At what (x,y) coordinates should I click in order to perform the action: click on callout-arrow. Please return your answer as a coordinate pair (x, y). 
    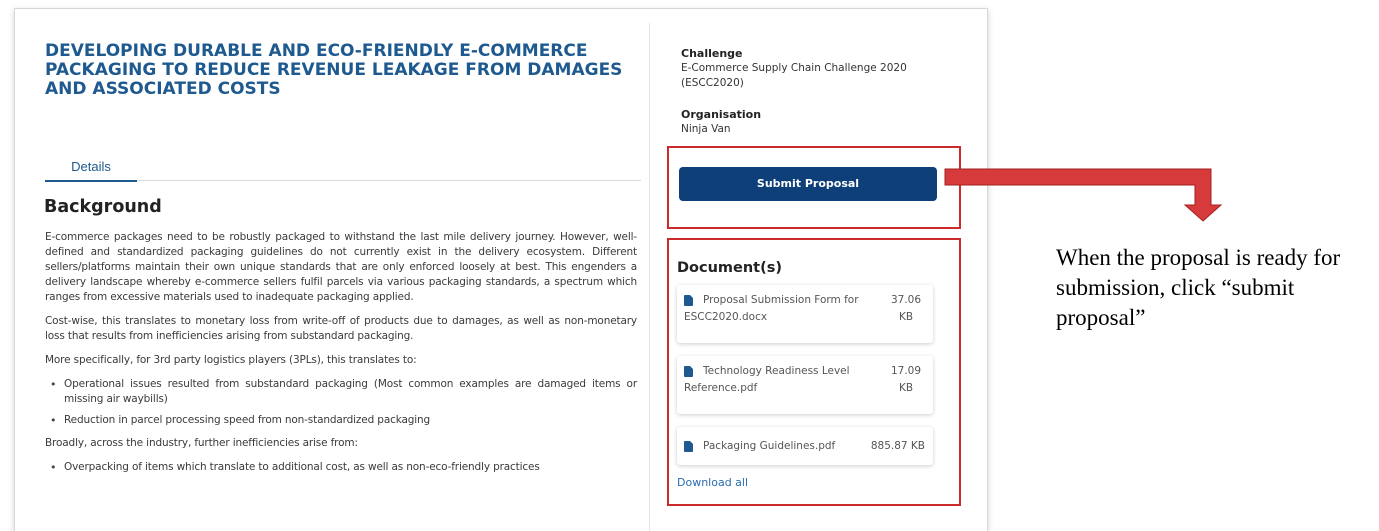
    Looking at the image, I should click on (1083, 195).